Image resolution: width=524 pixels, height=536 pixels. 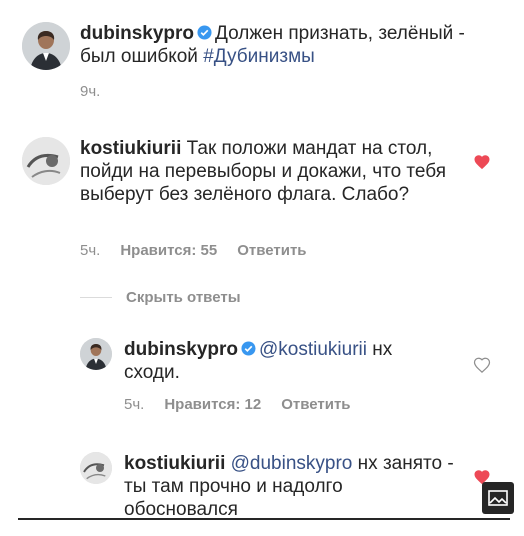 I want to click on hide-replies-button: Скрыть ответы, so click(x=183, y=297).